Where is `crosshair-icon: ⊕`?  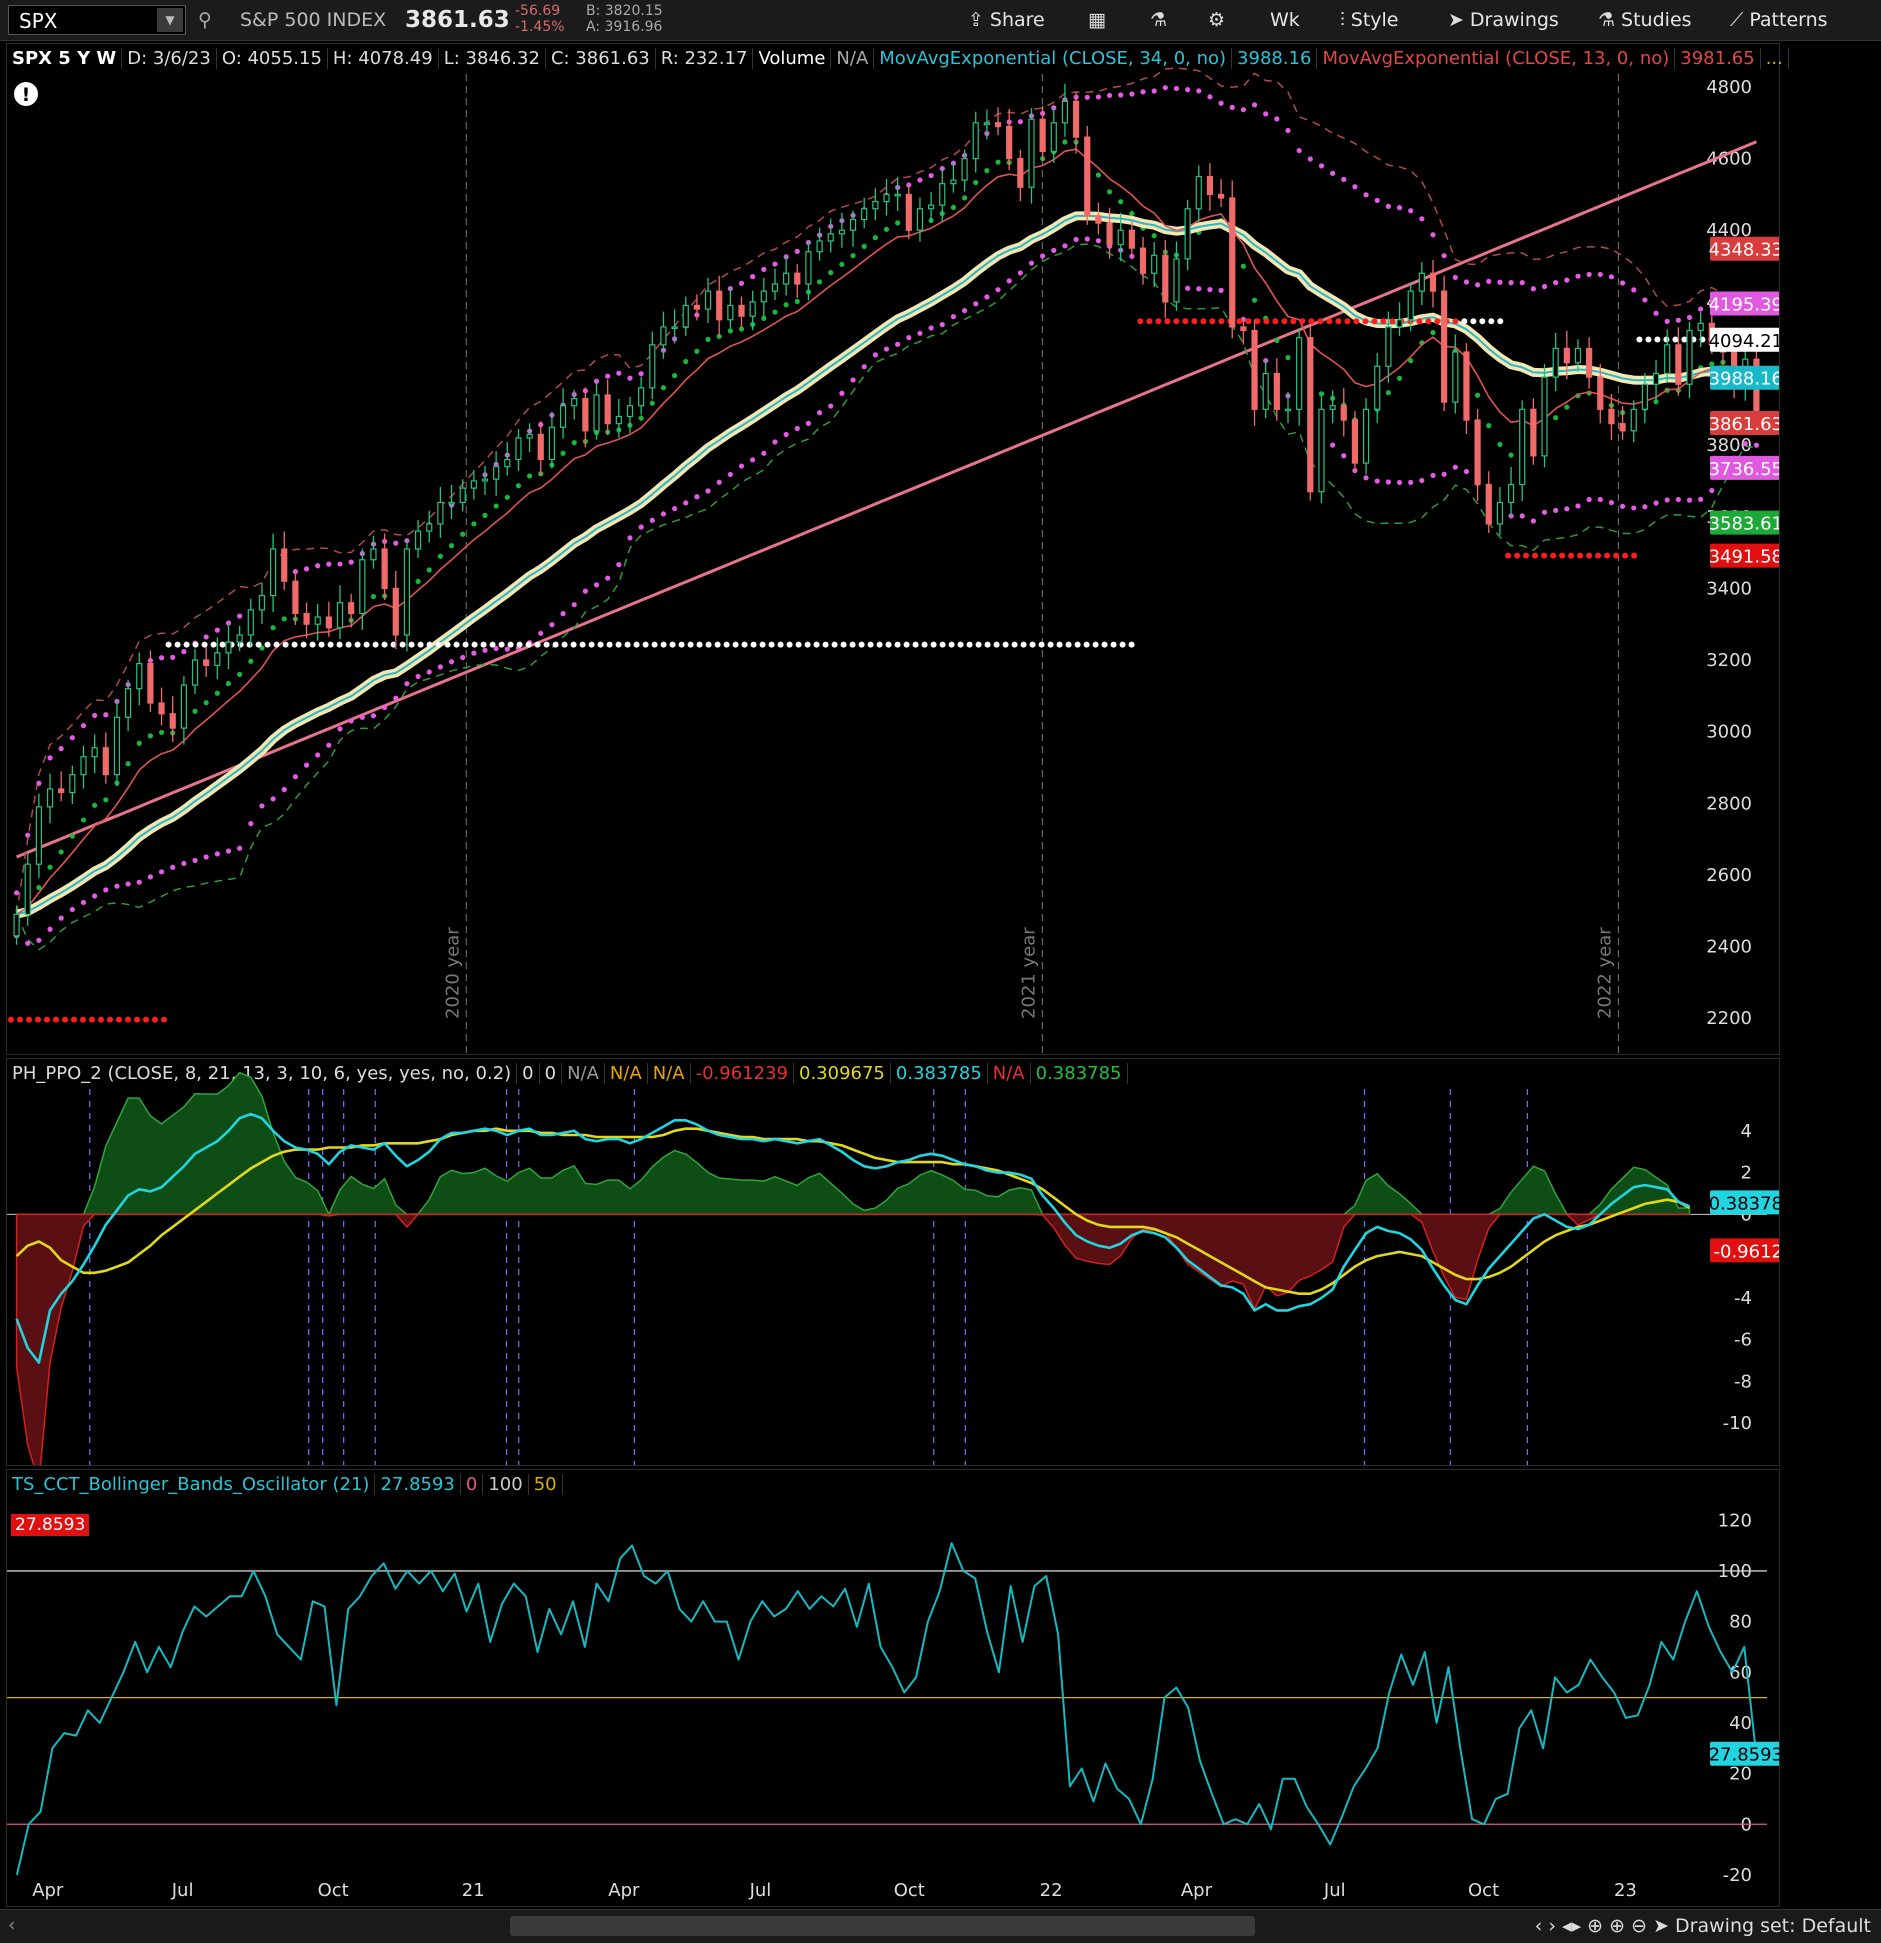
crosshair-icon: ⊕ is located at coordinates (1595, 1926).